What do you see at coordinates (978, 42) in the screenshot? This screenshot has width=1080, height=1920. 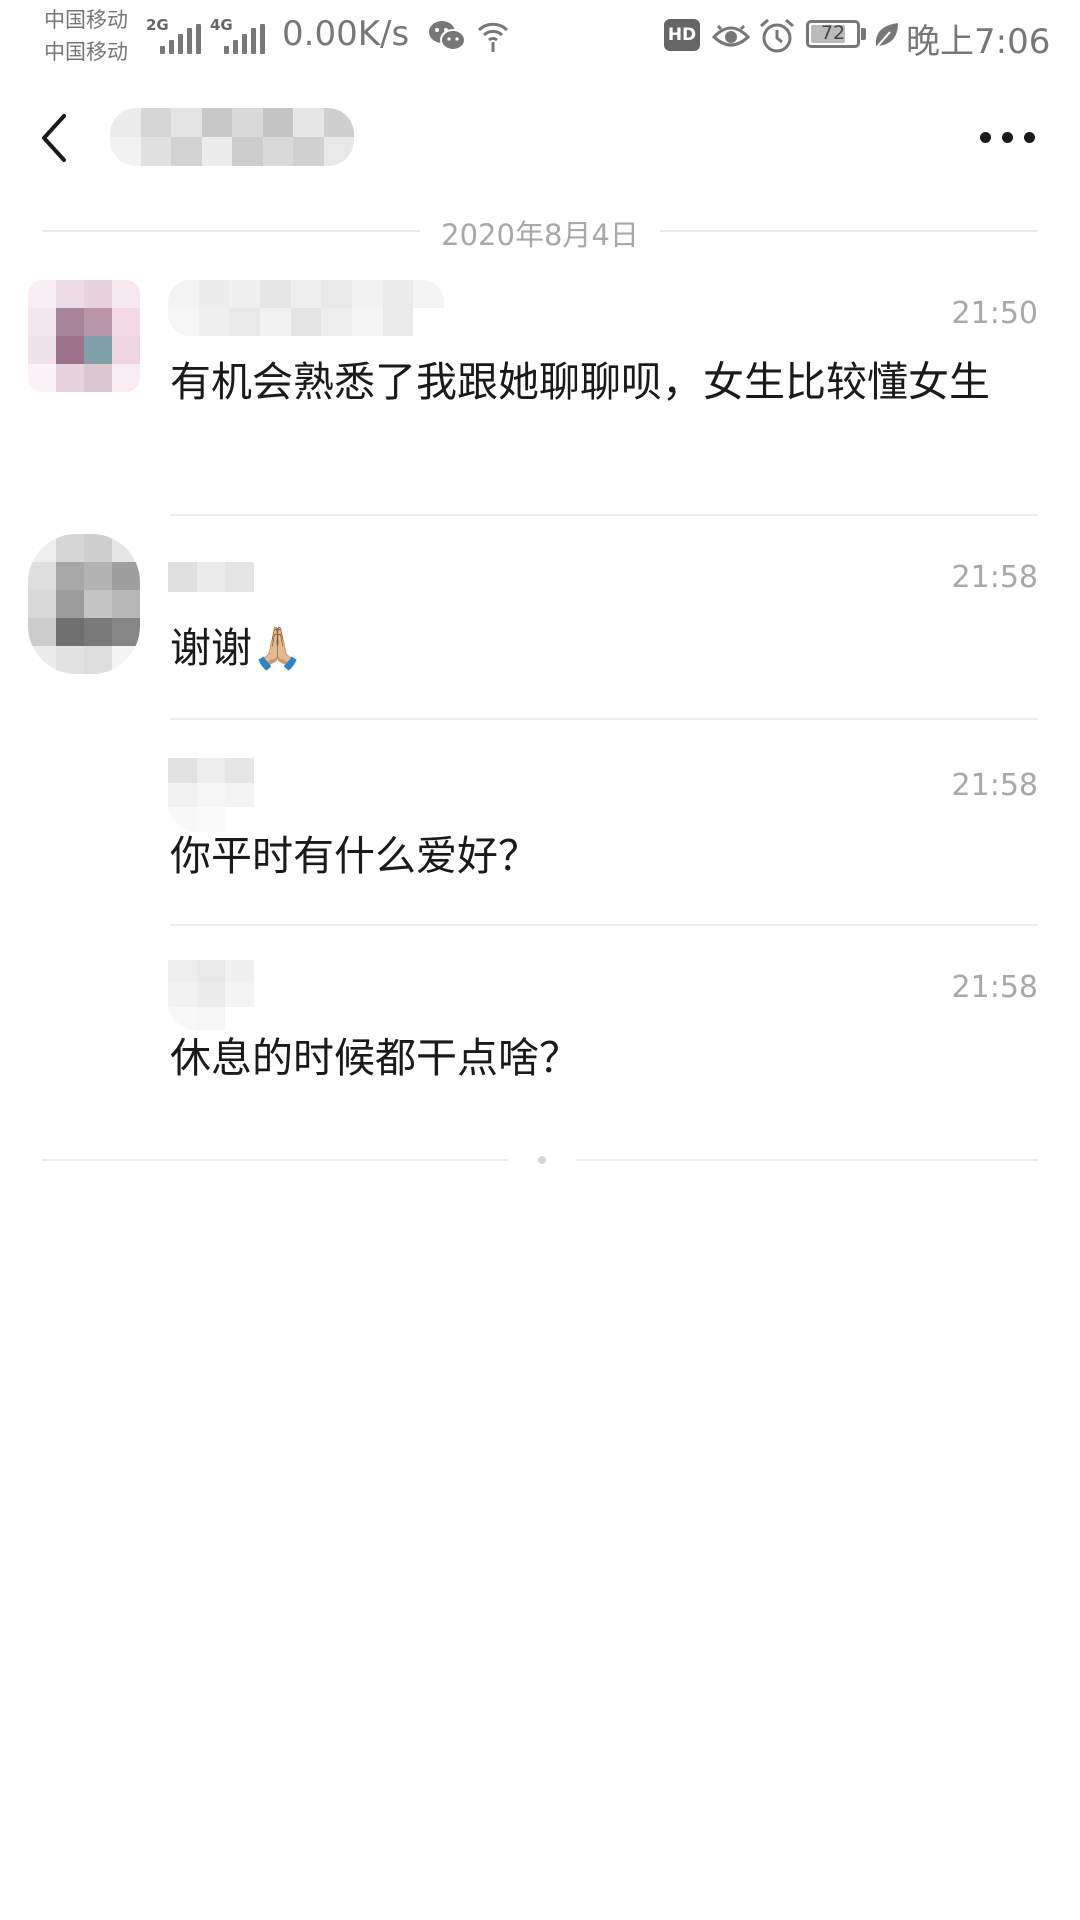 I see `status-clock: 晚上7:06` at bounding box center [978, 42].